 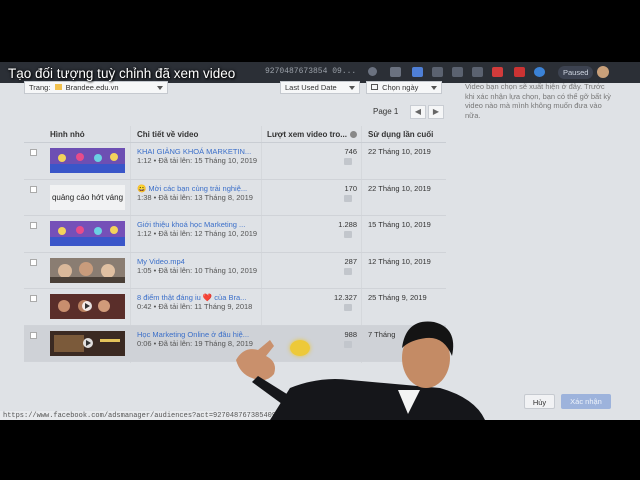 What do you see at coordinates (58, 87) in the screenshot?
I see `page-icon` at bounding box center [58, 87].